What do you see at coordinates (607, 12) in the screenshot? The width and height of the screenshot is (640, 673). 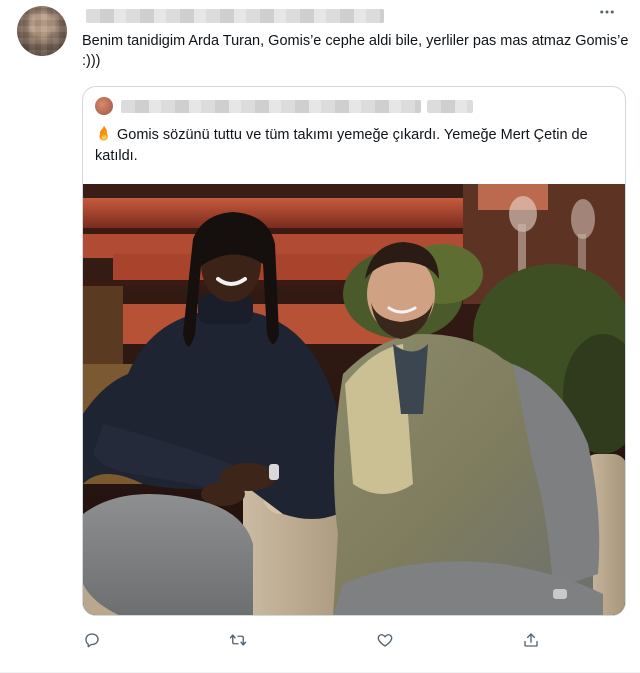 I see `more-icon` at bounding box center [607, 12].